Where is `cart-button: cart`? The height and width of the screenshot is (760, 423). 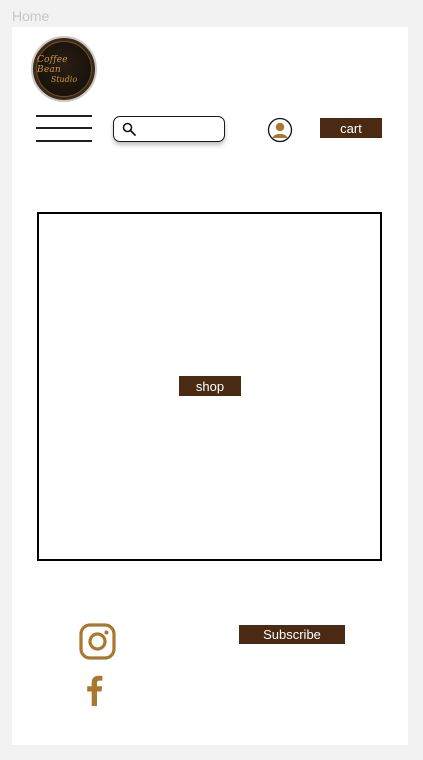
cart-button: cart is located at coordinates (351, 128).